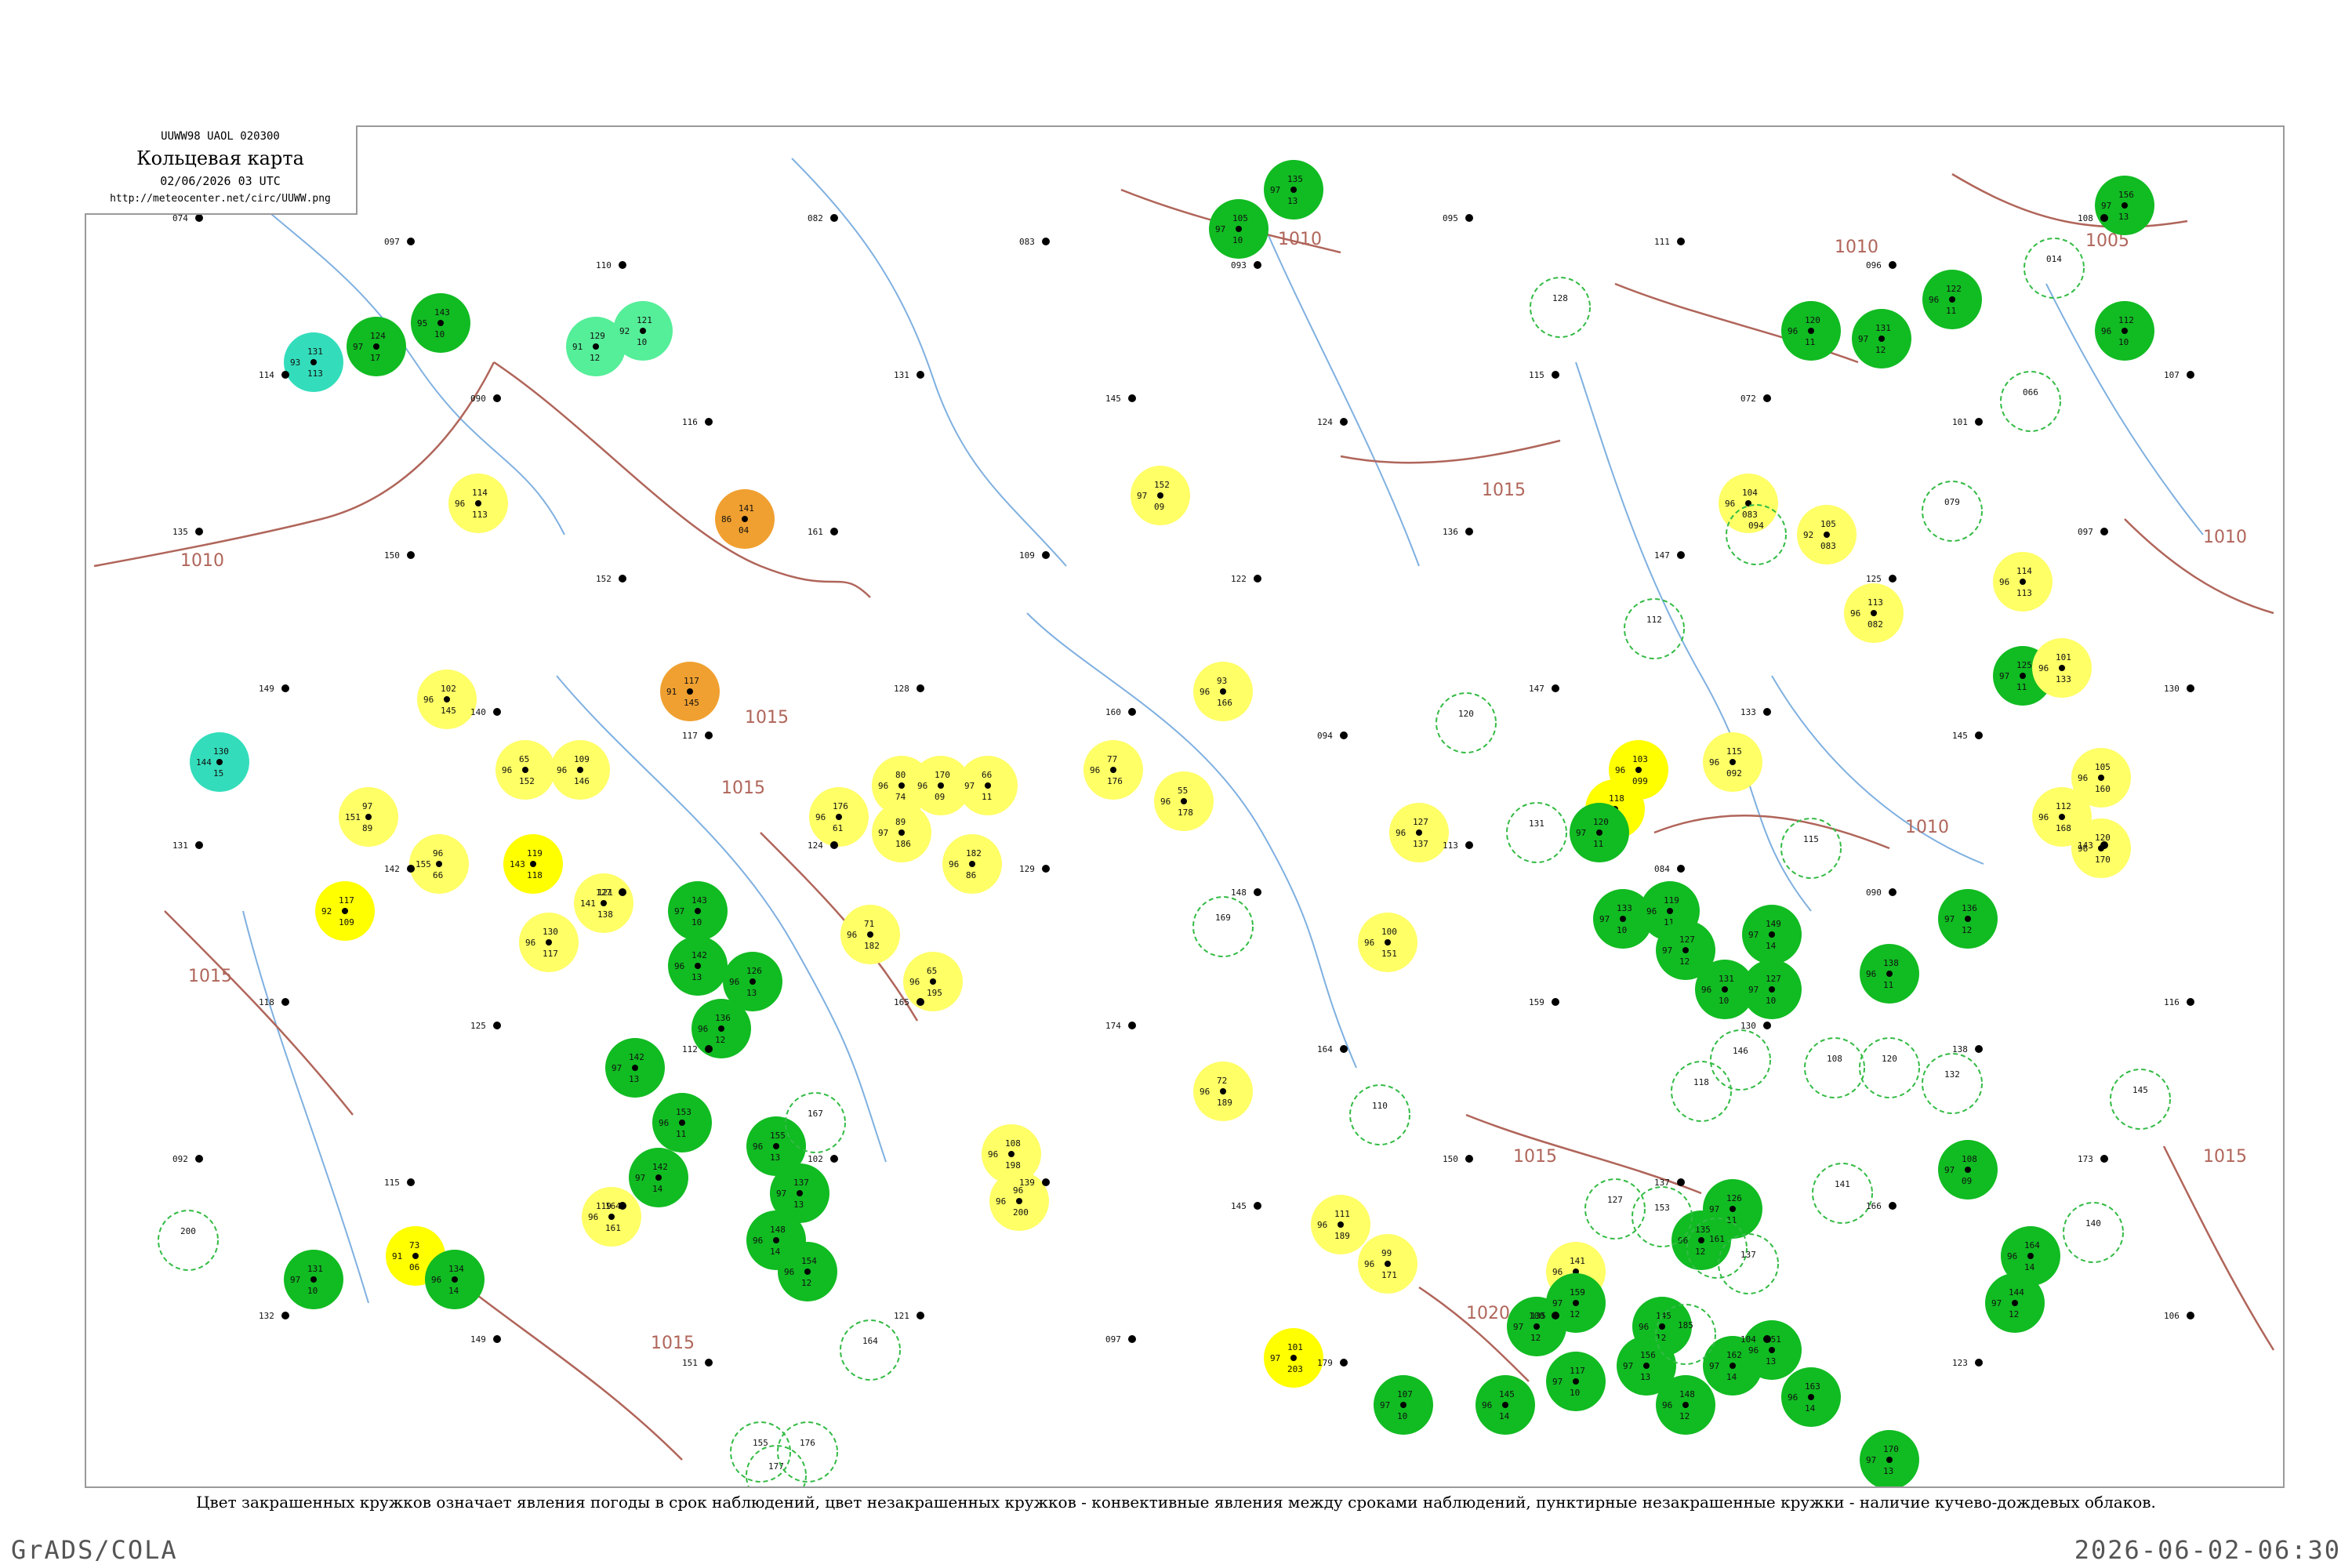 Image resolution: width=2352 pixels, height=1568 pixels. Describe the element at coordinates (1246, 265) in the screenshot. I see `station-plot-5: 093` at that location.